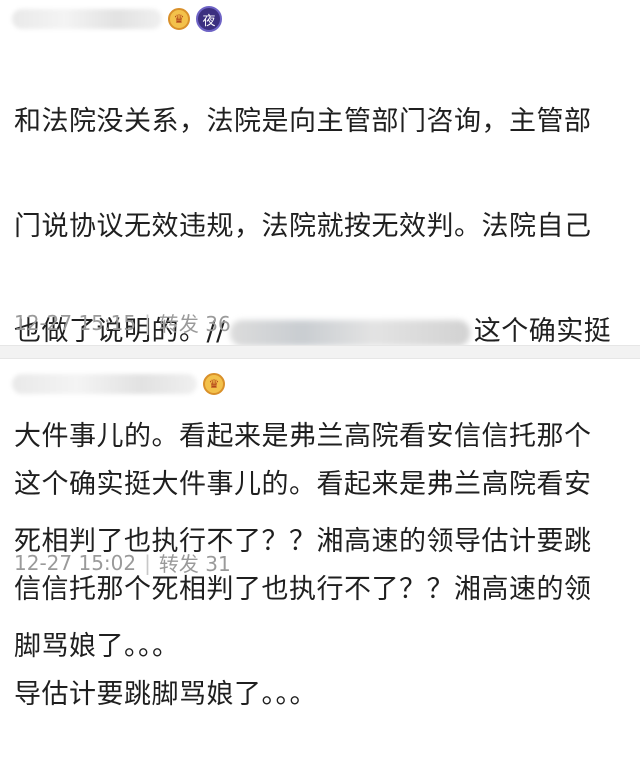 This screenshot has width=640, height=782. Describe the element at coordinates (303, 226) in the screenshot. I see `post-1-line: 门说协议无效违规，法院就按无效判。法院自己` at that location.